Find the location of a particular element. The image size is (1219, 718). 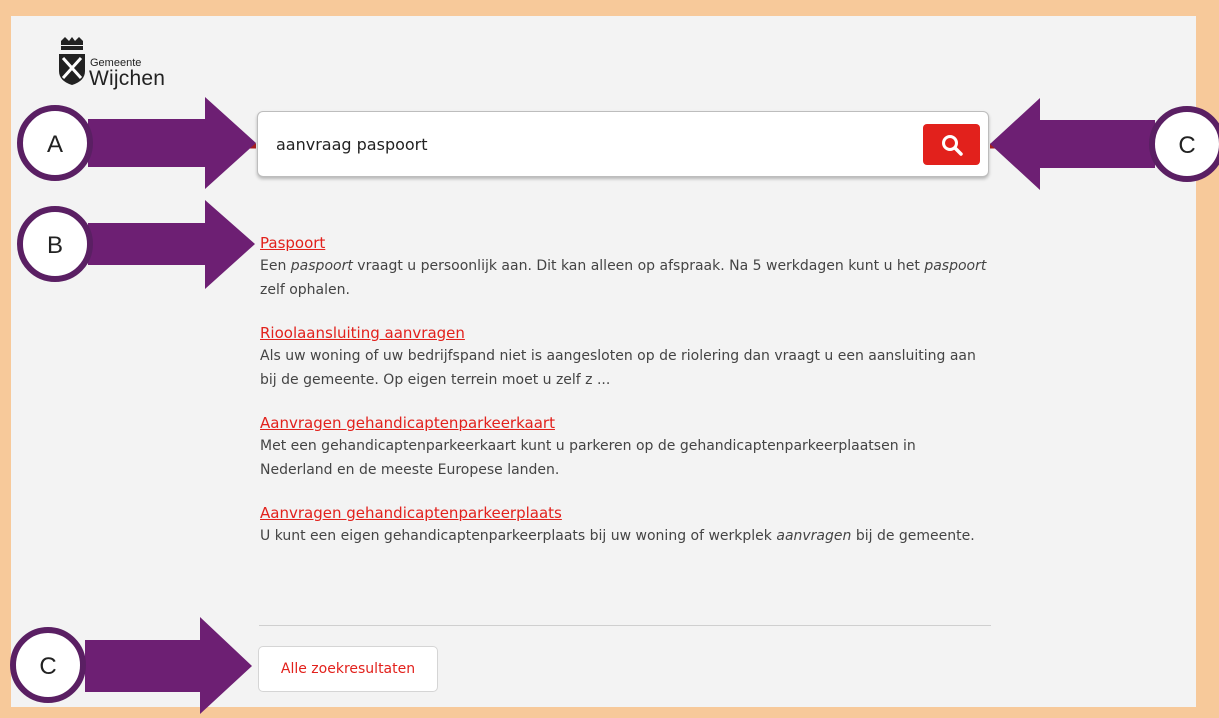

arrow-b is located at coordinates (171, 244).